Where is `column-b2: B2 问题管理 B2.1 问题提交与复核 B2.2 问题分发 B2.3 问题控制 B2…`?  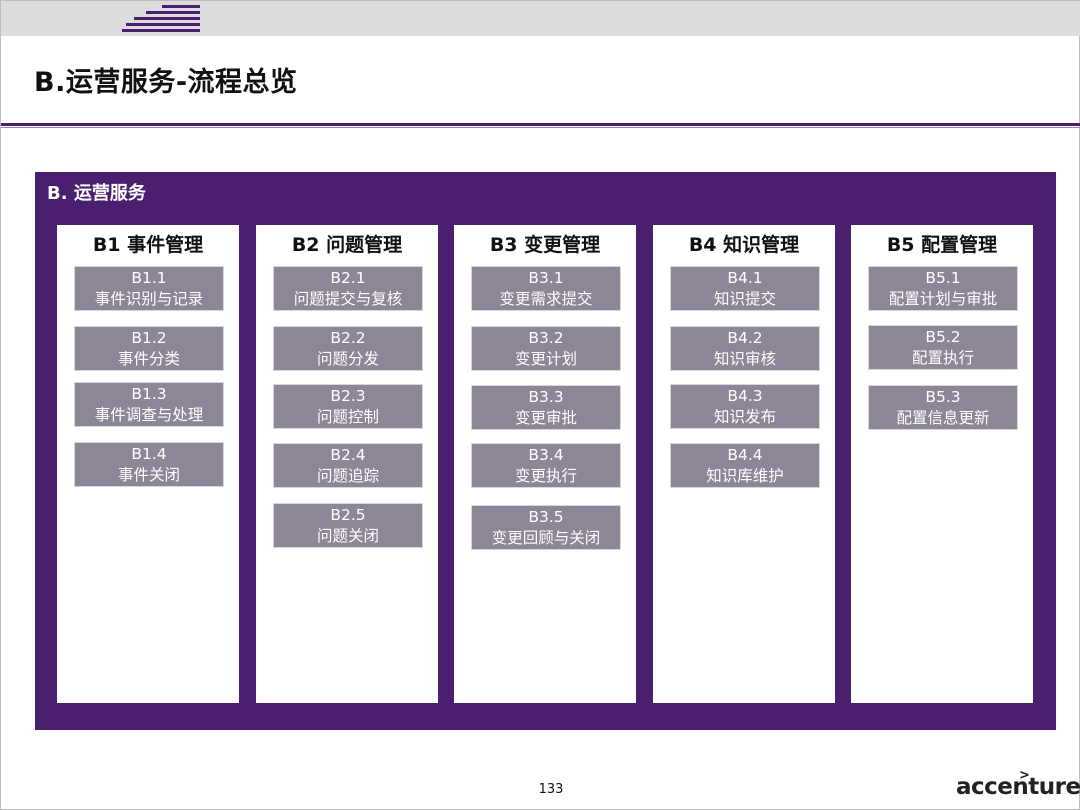 column-b2: B2 问题管理 B2.1 问题提交与复核 B2.2 问题分发 B2.3 问题控制 B2… is located at coordinates (347, 464).